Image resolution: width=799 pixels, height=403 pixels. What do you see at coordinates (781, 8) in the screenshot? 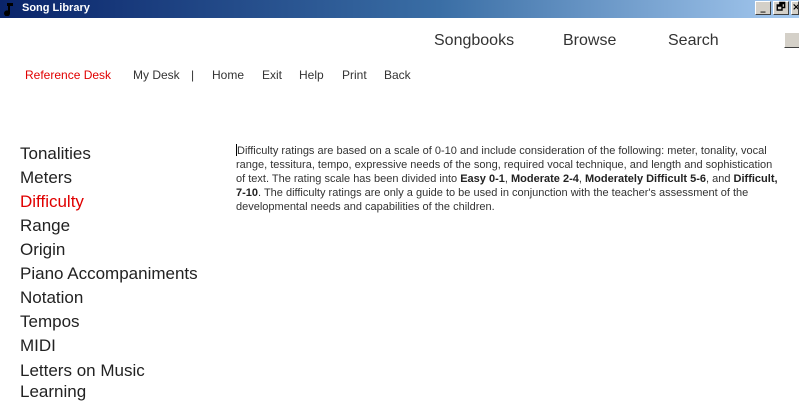
I see `maximize-button: 🗗` at bounding box center [781, 8].